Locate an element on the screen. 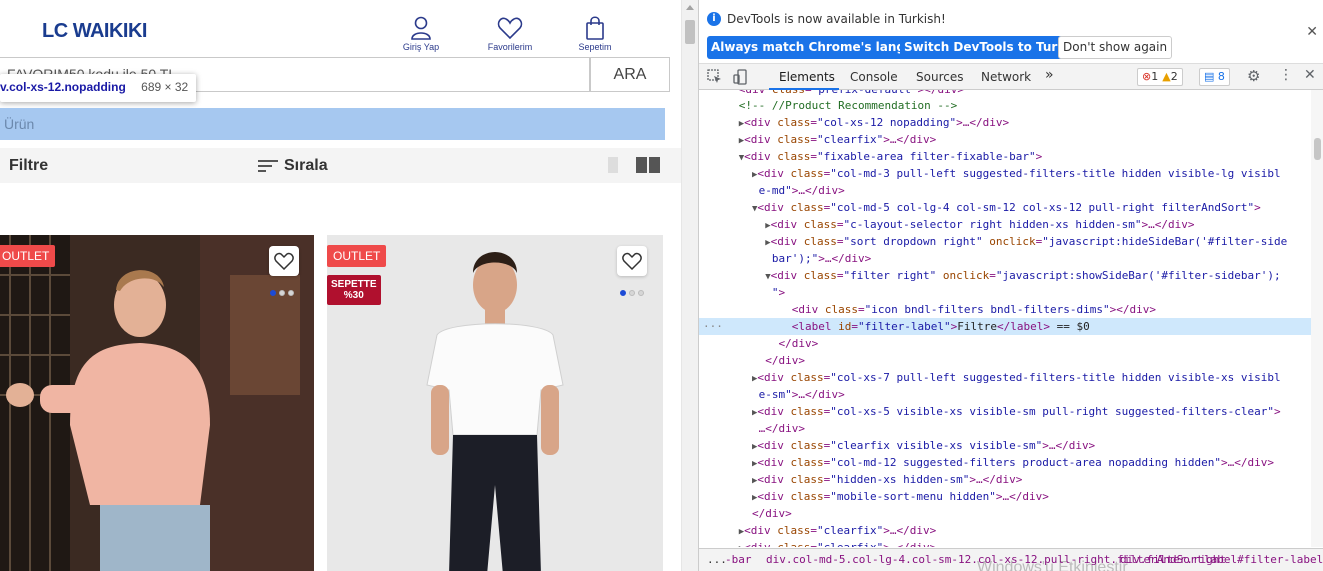  more-tabs-button: » is located at coordinates (1049, 75).